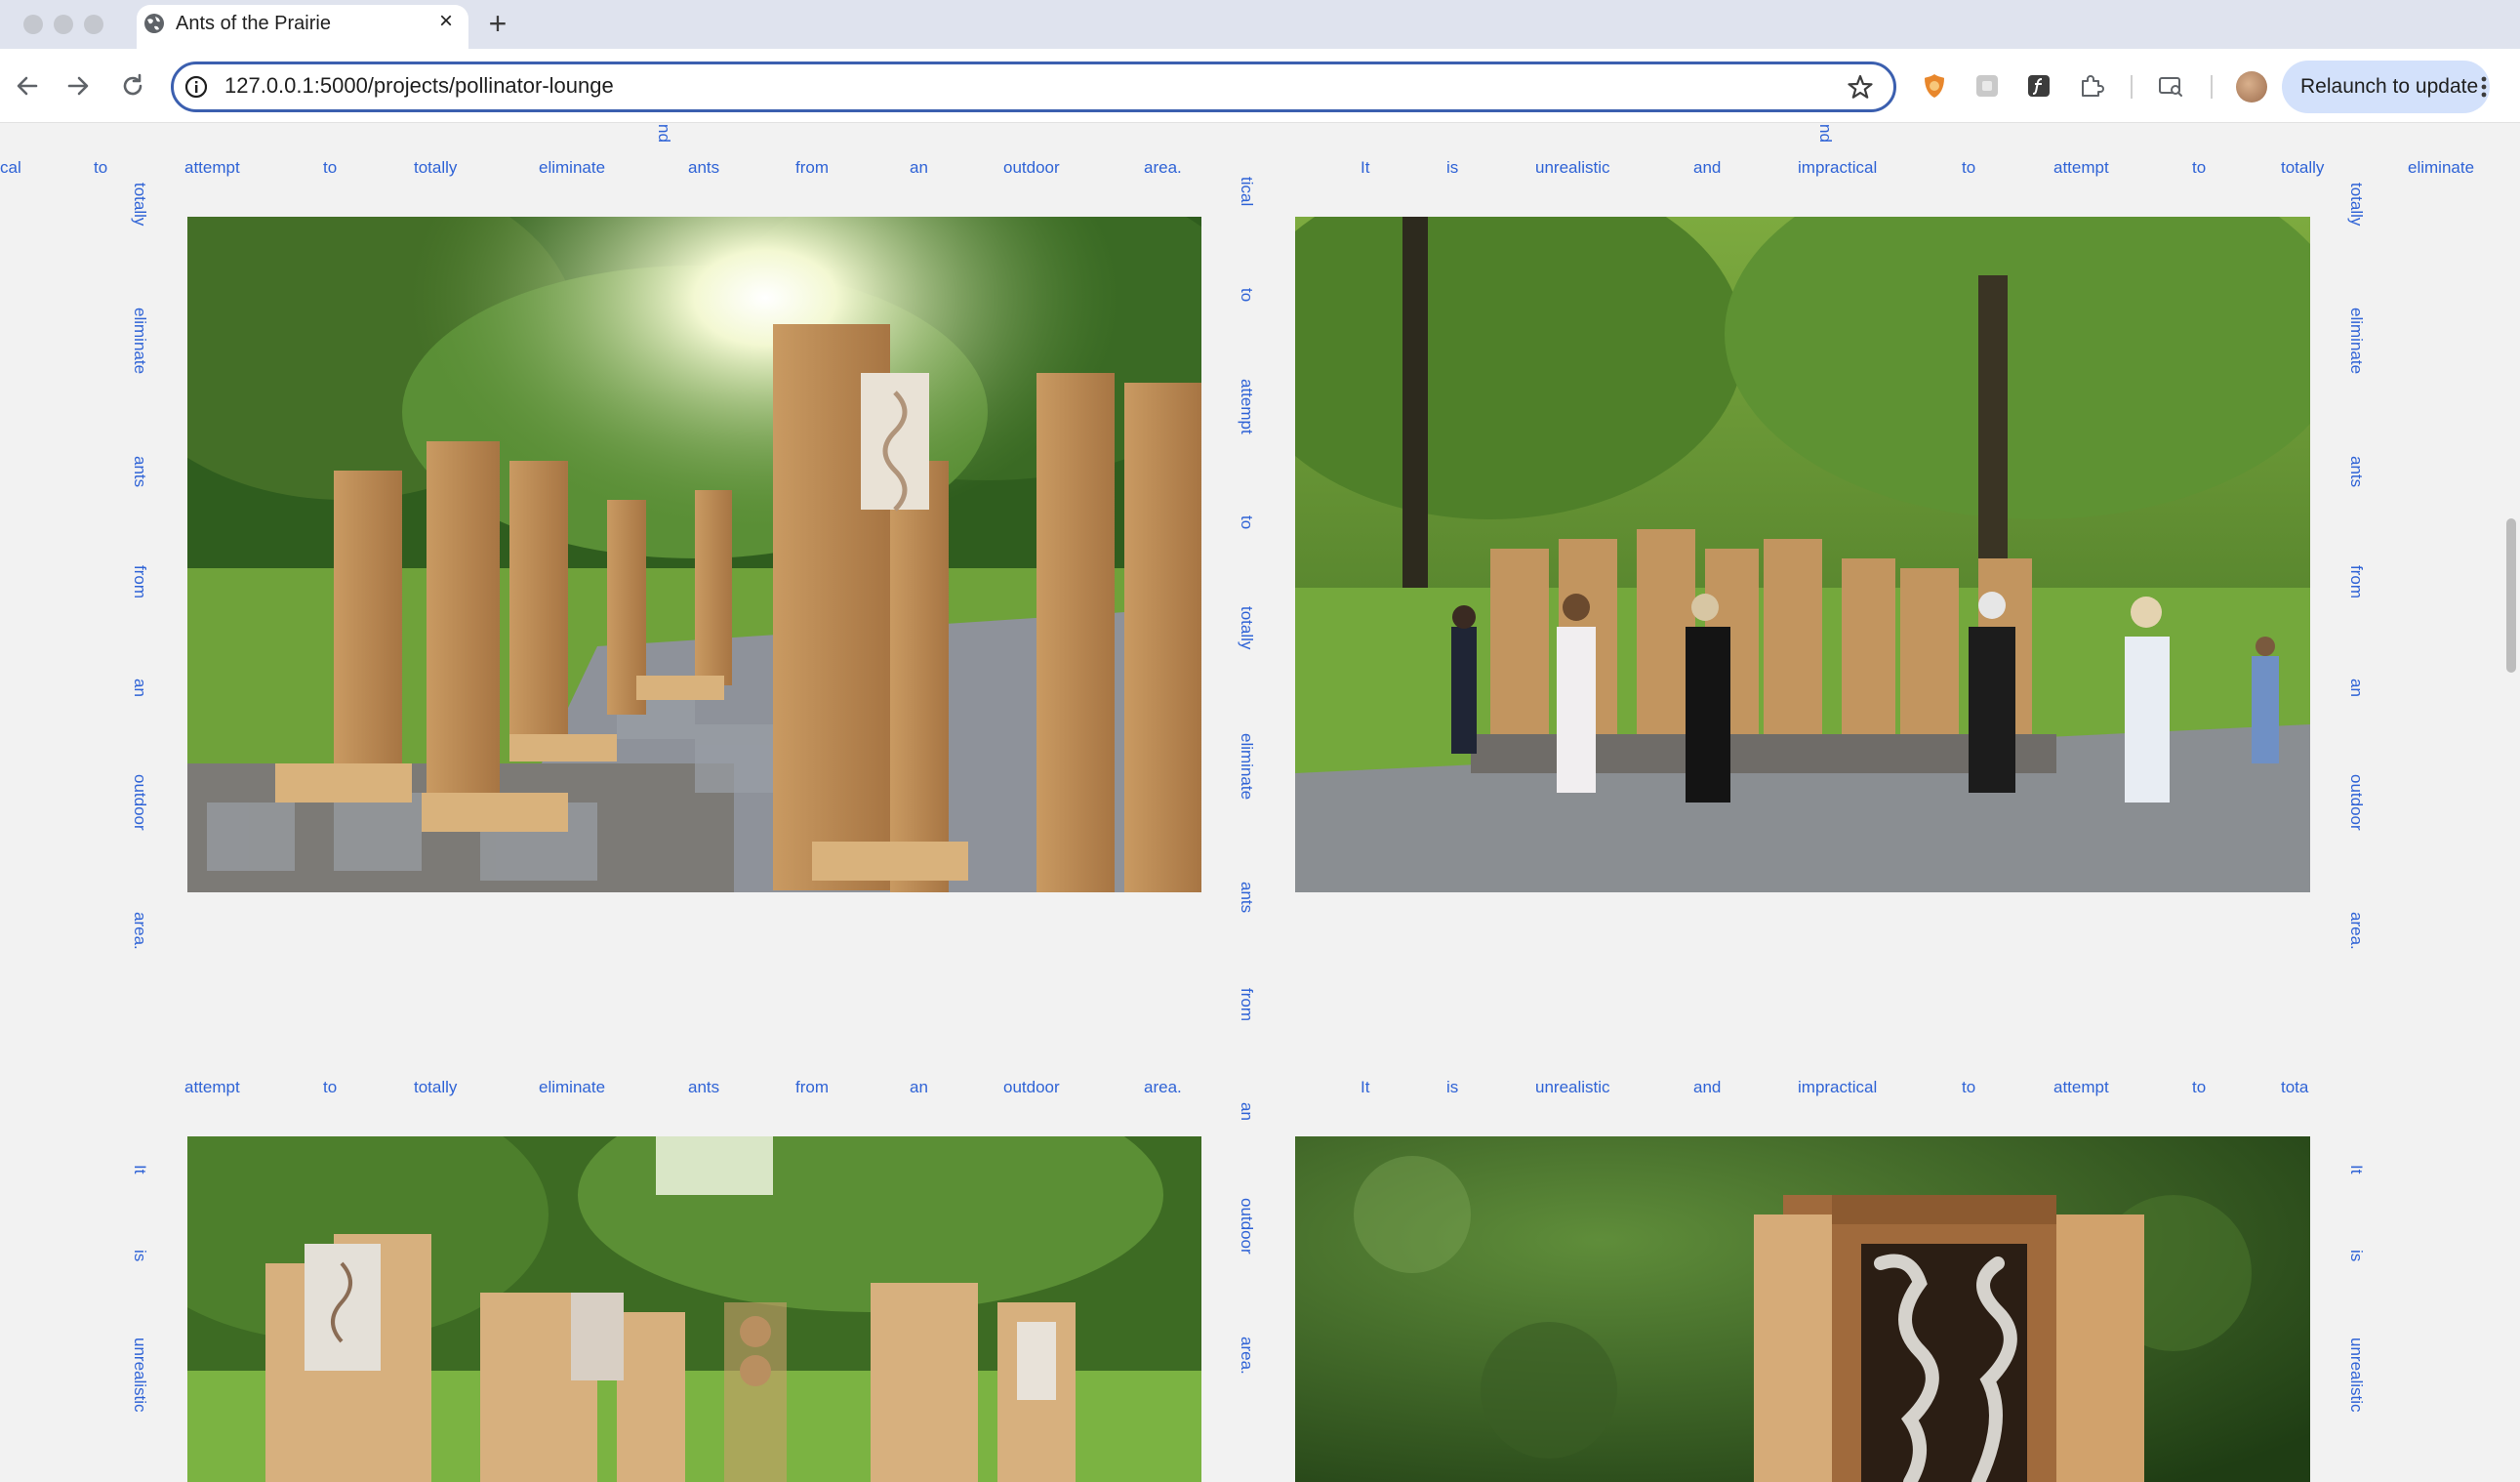  What do you see at coordinates (2511, 596) in the screenshot?
I see `page-scrollbar` at bounding box center [2511, 596].